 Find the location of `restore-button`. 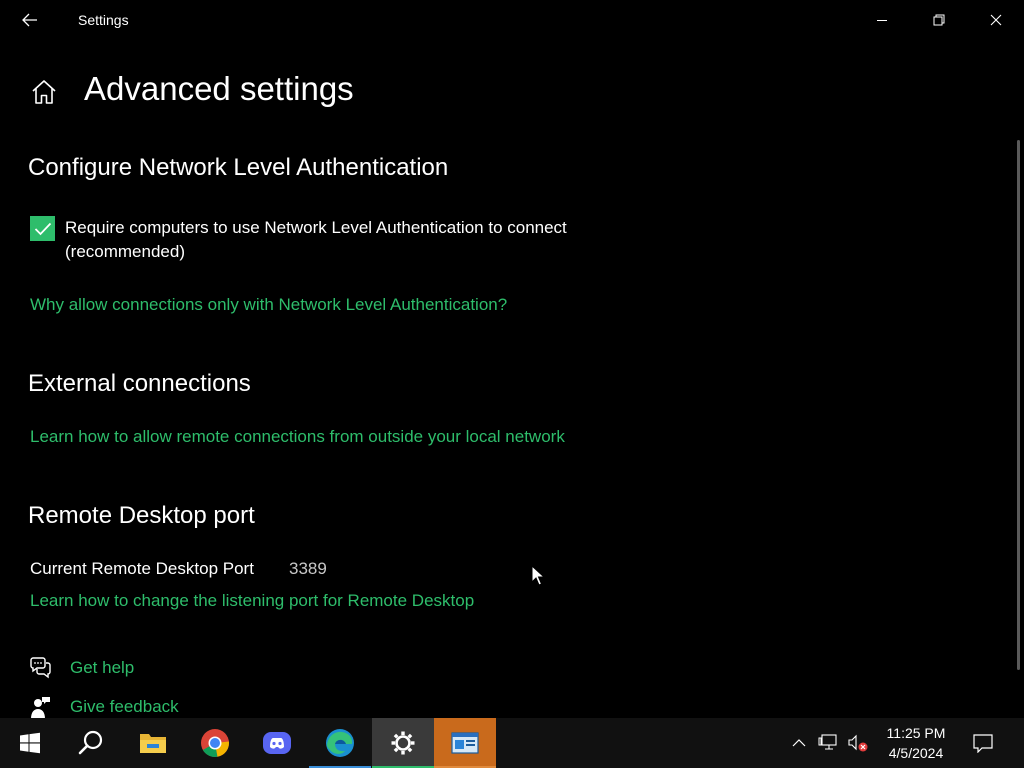

restore-button is located at coordinates (938, 20).